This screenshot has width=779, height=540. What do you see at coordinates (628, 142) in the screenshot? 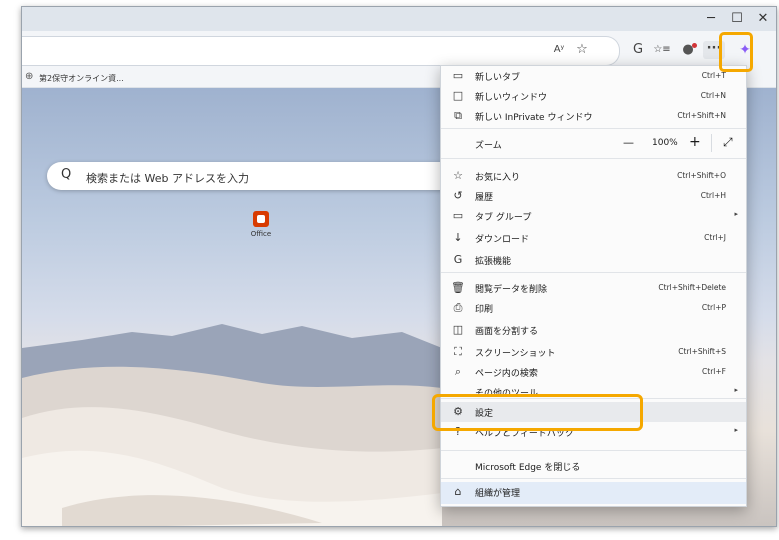
I see `zoom-out-button: —` at bounding box center [628, 142].